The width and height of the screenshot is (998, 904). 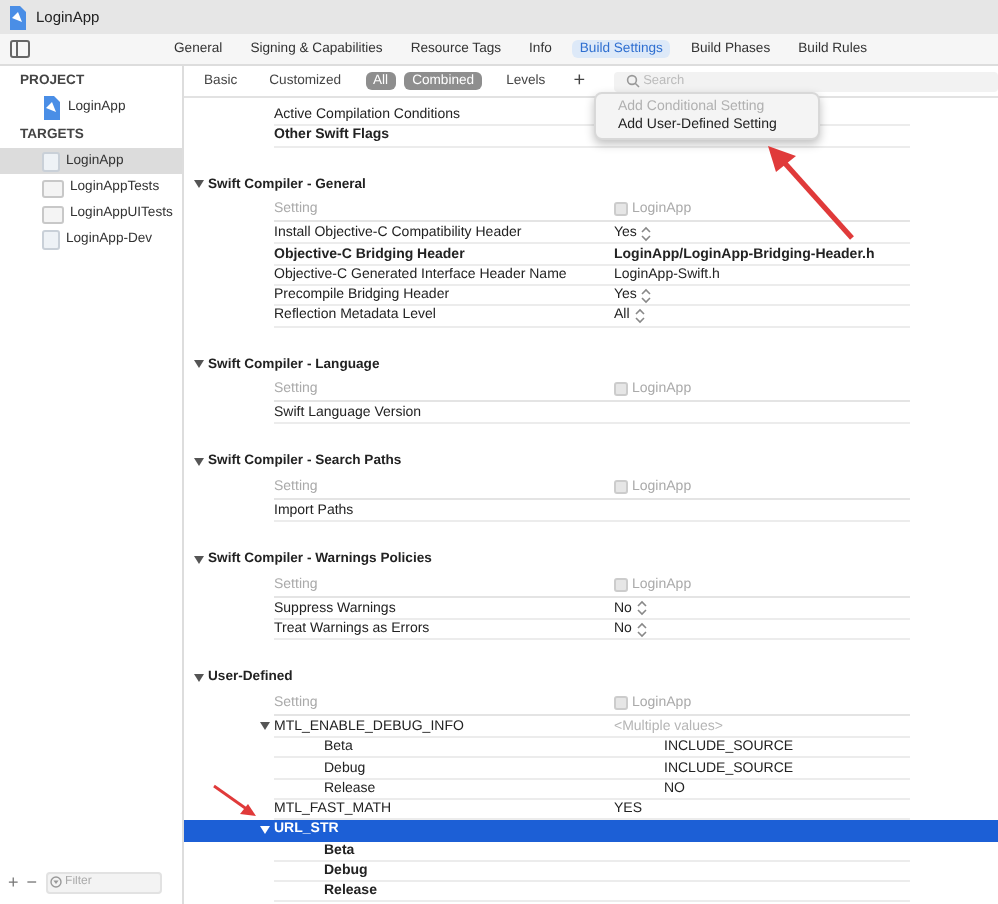 I want to click on remove-button: −, so click(x=32, y=882).